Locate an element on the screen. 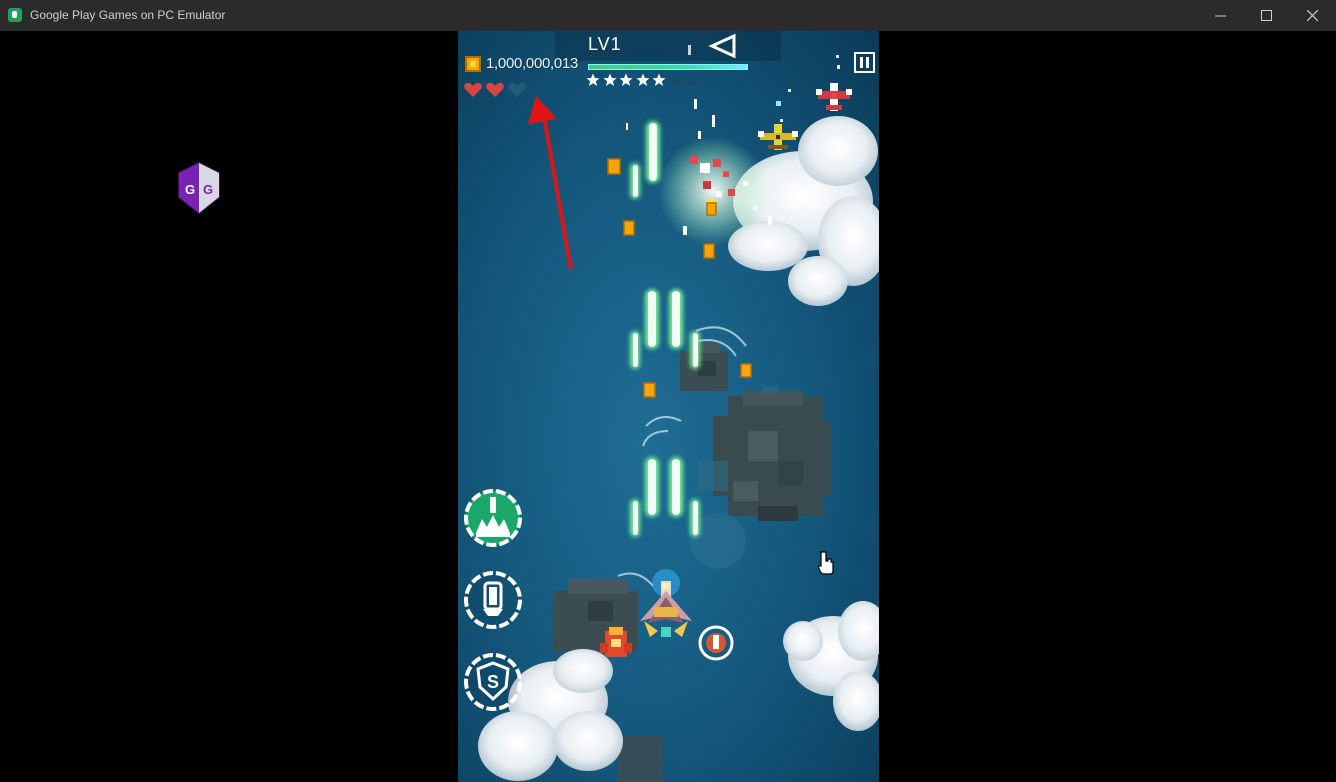 The height and width of the screenshot is (782, 1336). annotation-arrow is located at coordinates (550, 183).